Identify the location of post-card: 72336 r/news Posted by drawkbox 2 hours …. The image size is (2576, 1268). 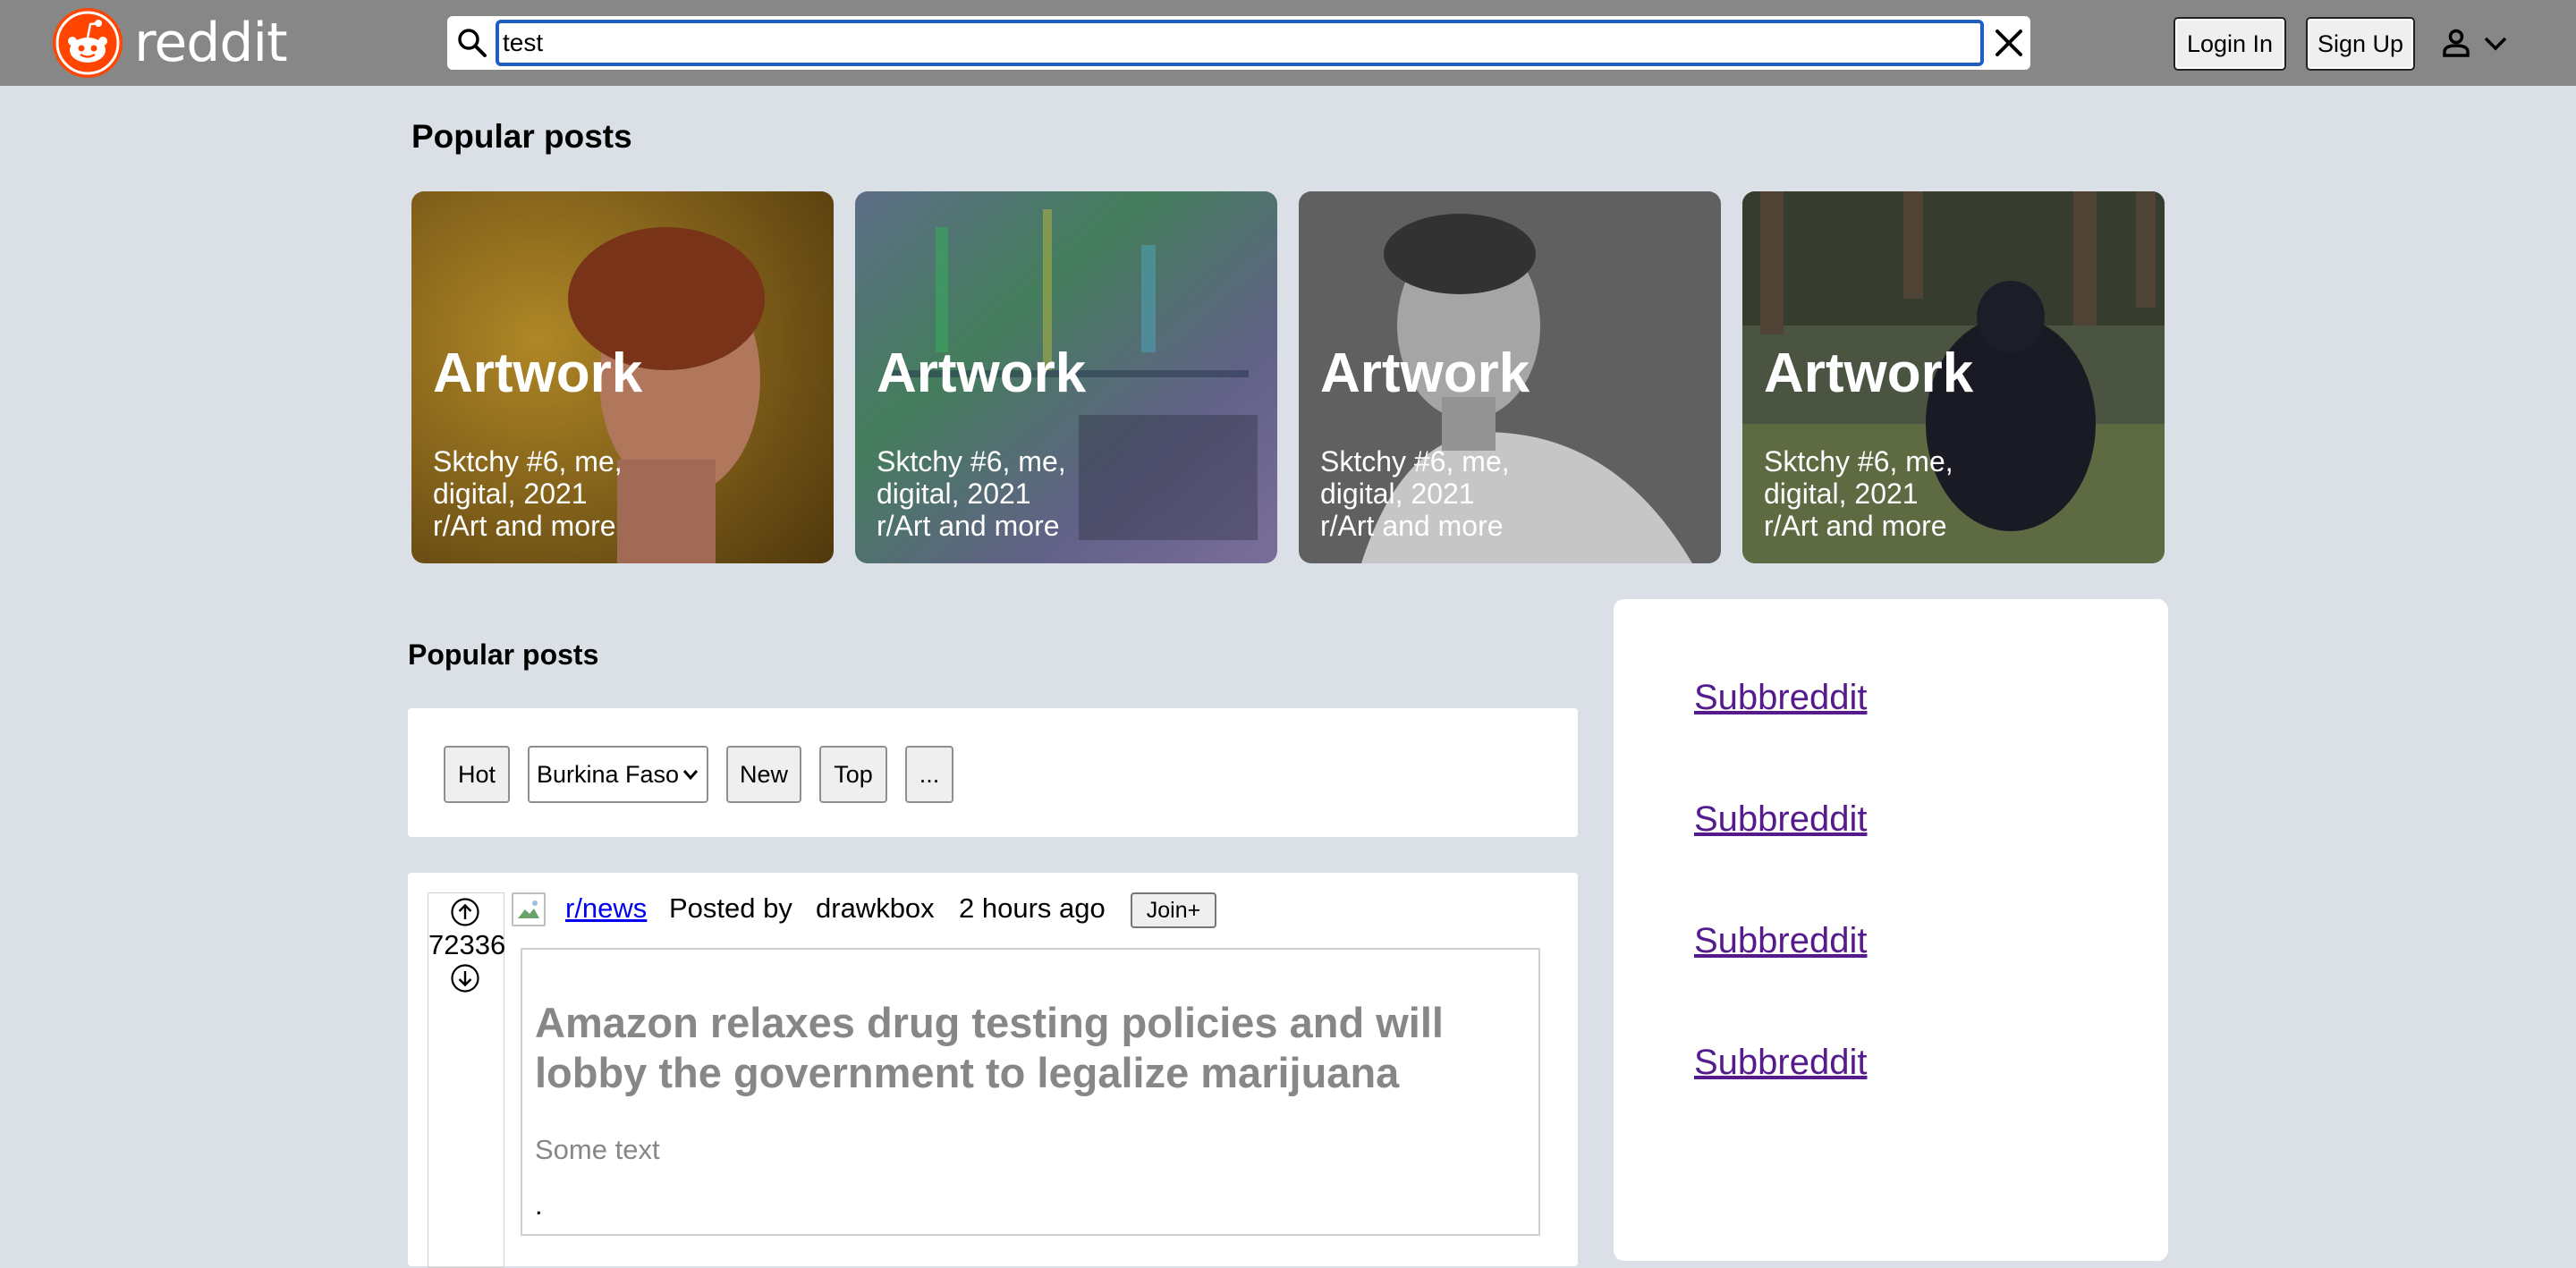
(993, 1070).